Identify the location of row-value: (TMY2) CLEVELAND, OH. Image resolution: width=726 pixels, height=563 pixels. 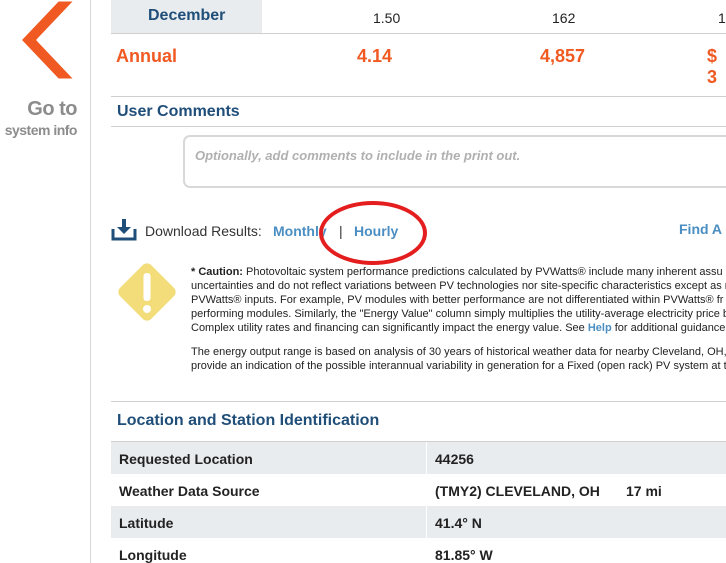
(517, 491).